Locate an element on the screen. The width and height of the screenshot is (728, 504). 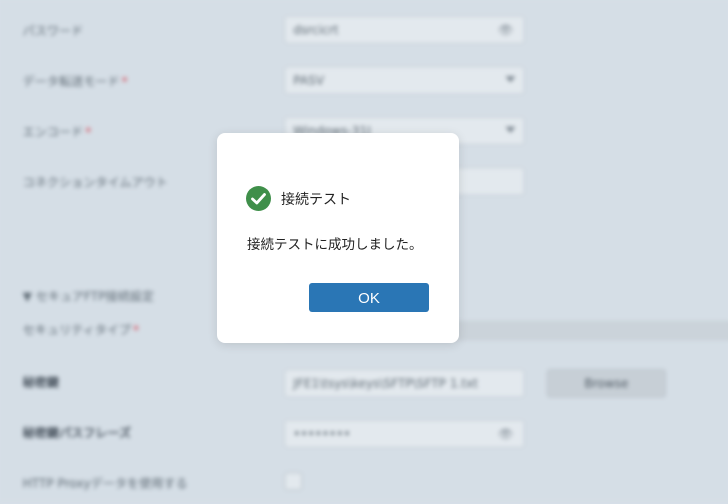
password-label: パスワード is located at coordinates (53, 30).